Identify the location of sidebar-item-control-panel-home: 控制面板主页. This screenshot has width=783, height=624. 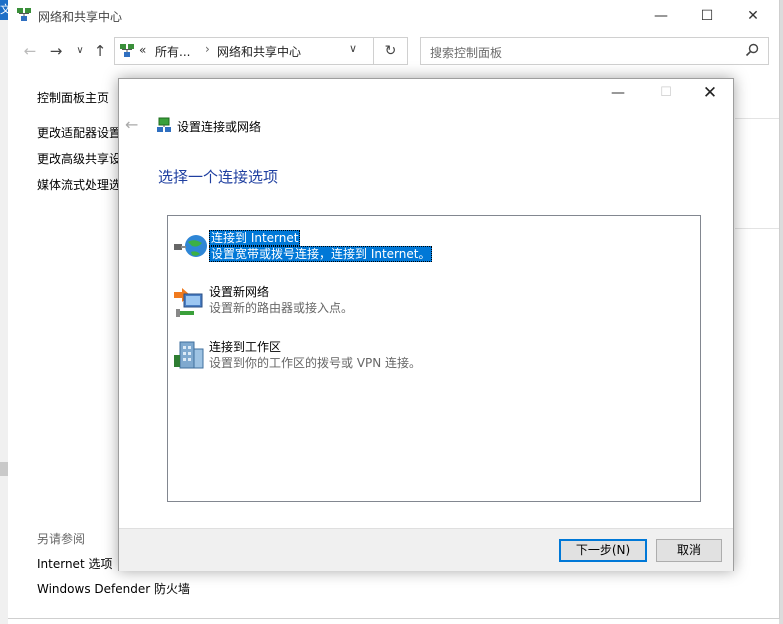
(73, 97).